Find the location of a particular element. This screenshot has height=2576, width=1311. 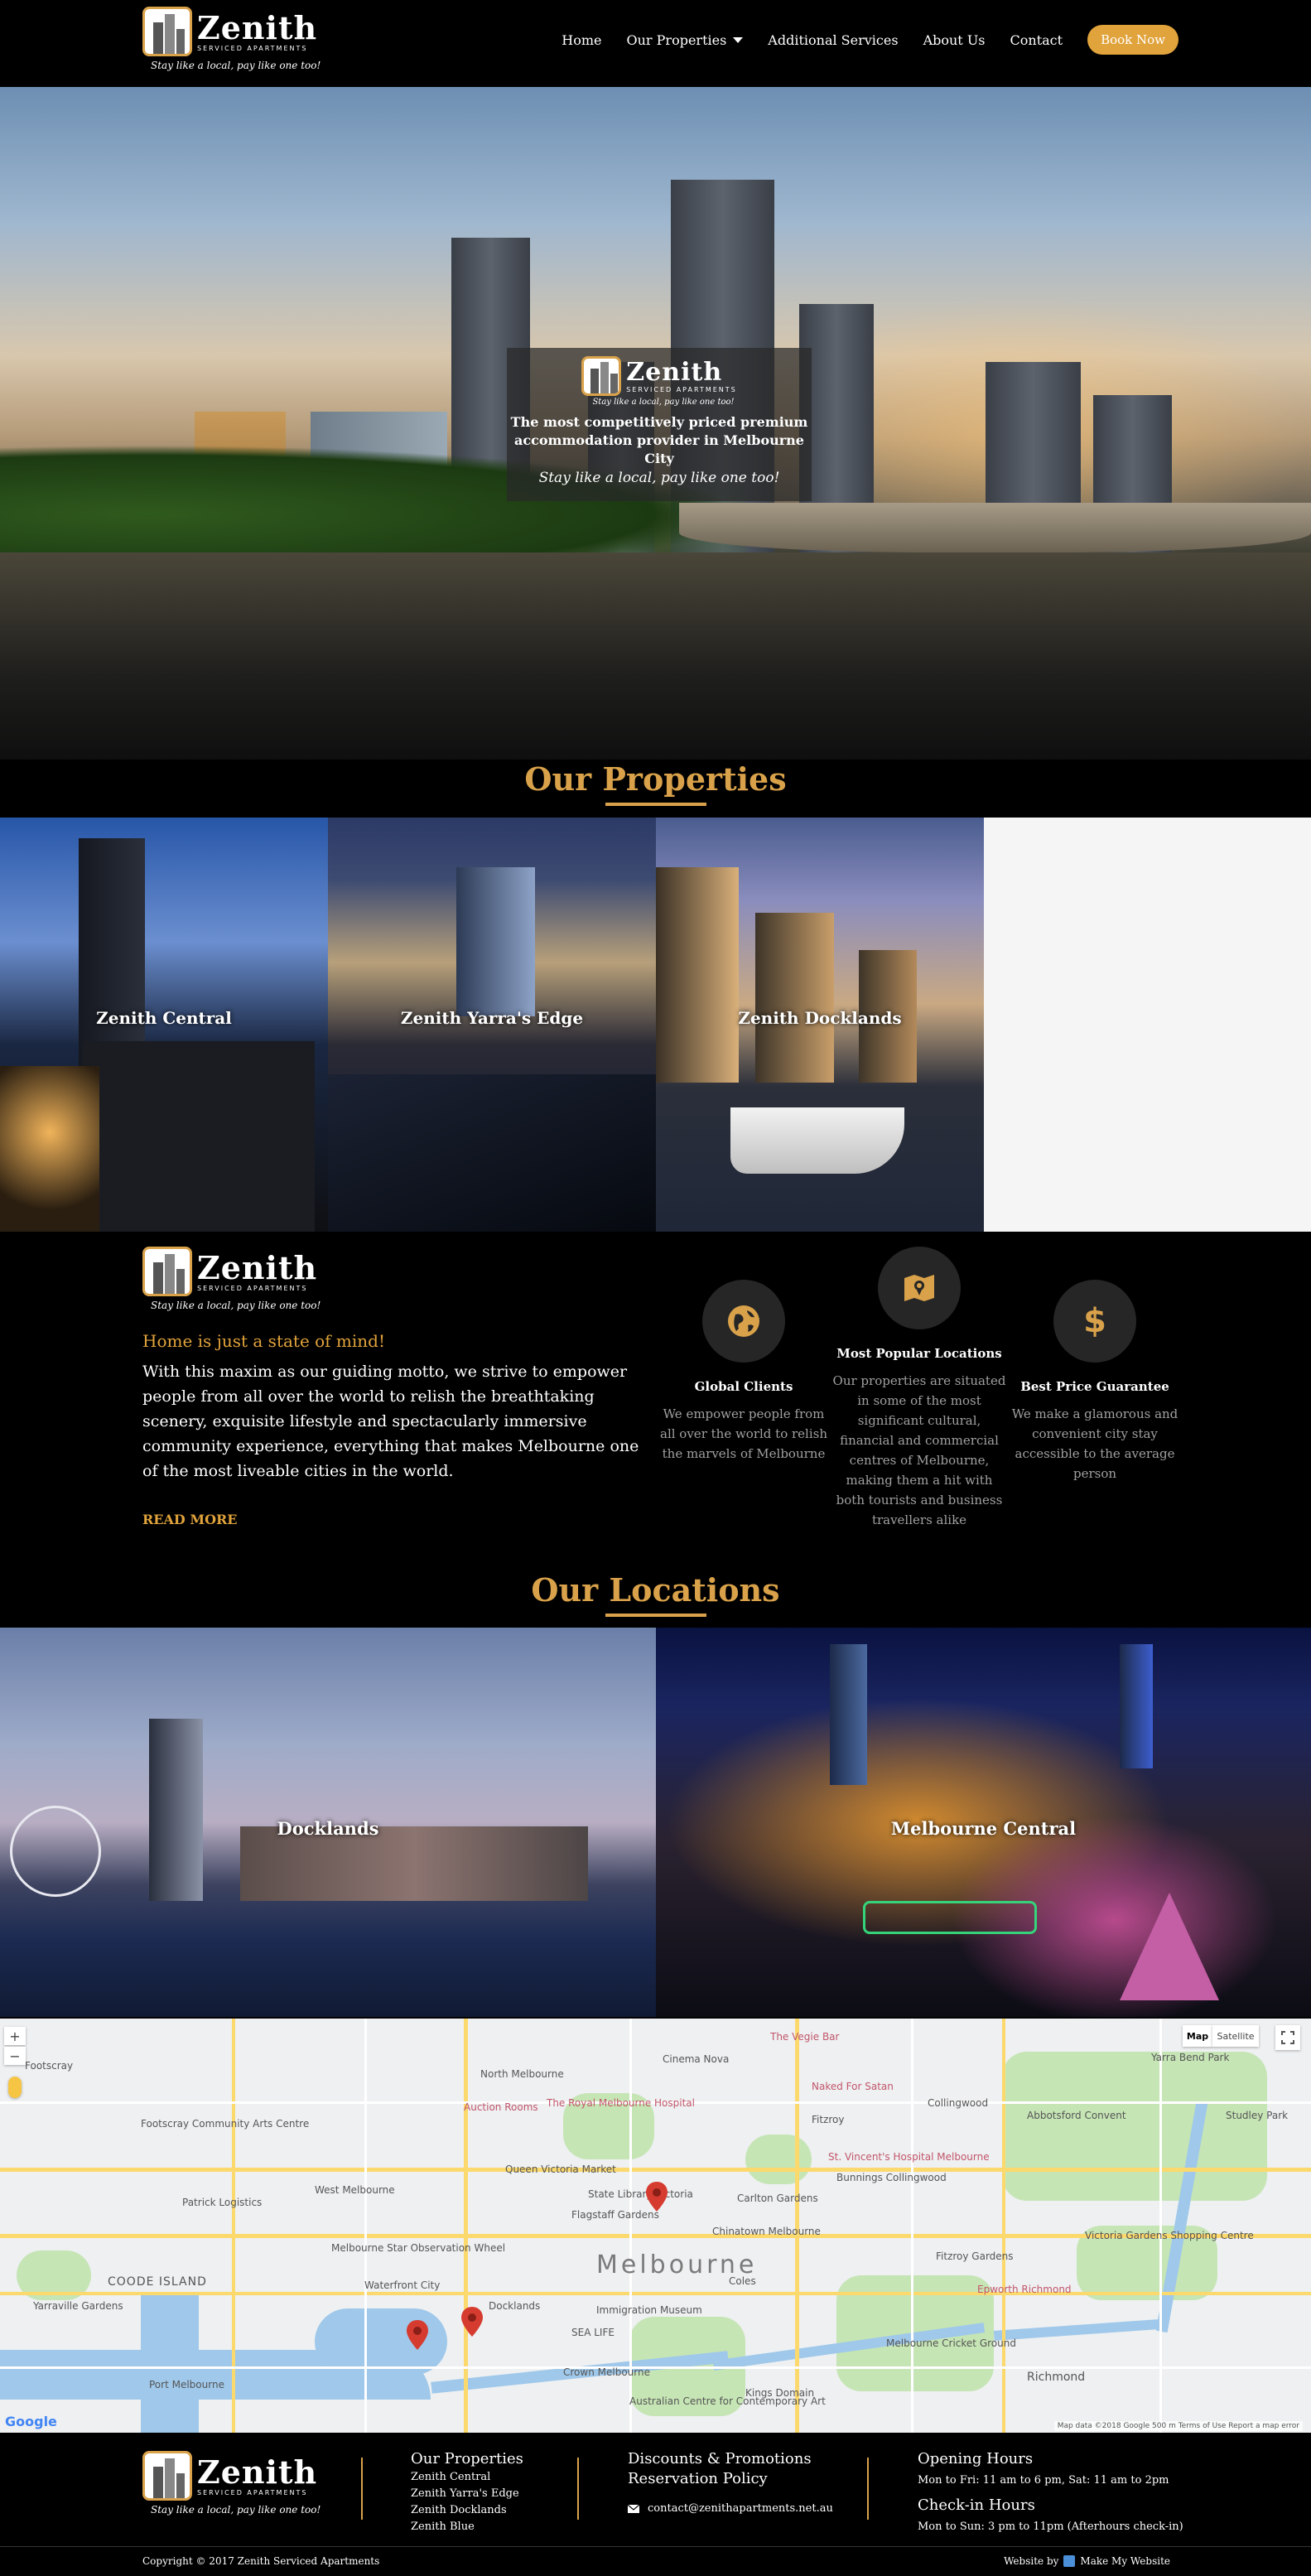

nav-home: Home is located at coordinates (581, 40).